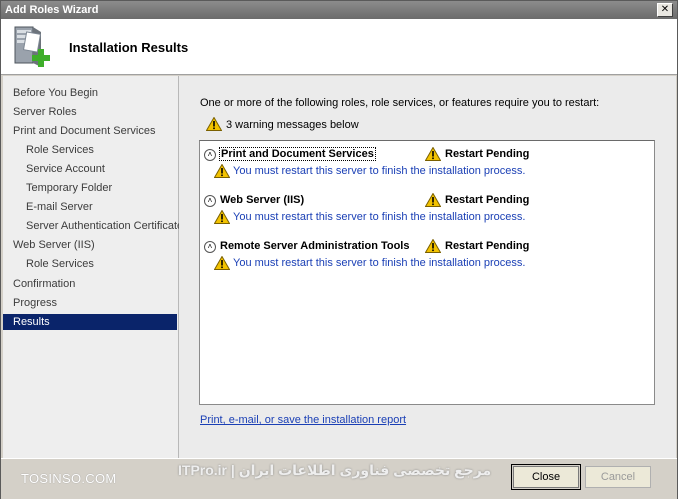 The width and height of the screenshot is (678, 499). What do you see at coordinates (44, 284) in the screenshot?
I see `nav-item-label: Confirmation` at bounding box center [44, 284].